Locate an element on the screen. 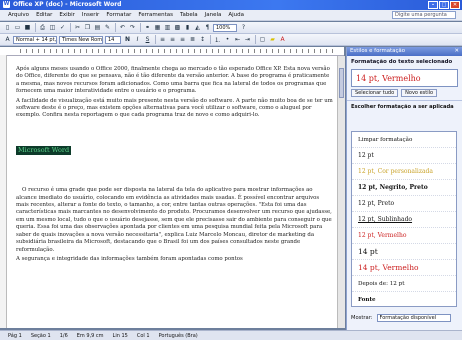  menu-ferramentas: Ferramentas is located at coordinates (155, 15).